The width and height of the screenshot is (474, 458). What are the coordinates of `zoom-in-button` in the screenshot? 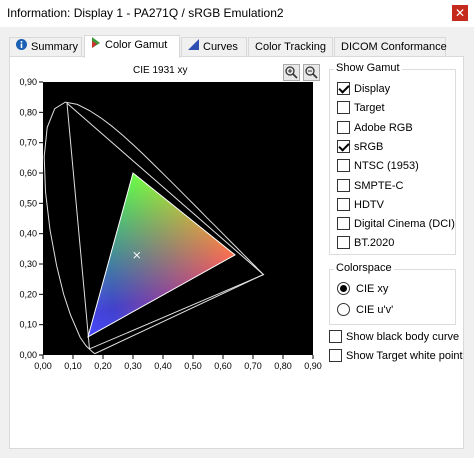 It's located at (291, 72).